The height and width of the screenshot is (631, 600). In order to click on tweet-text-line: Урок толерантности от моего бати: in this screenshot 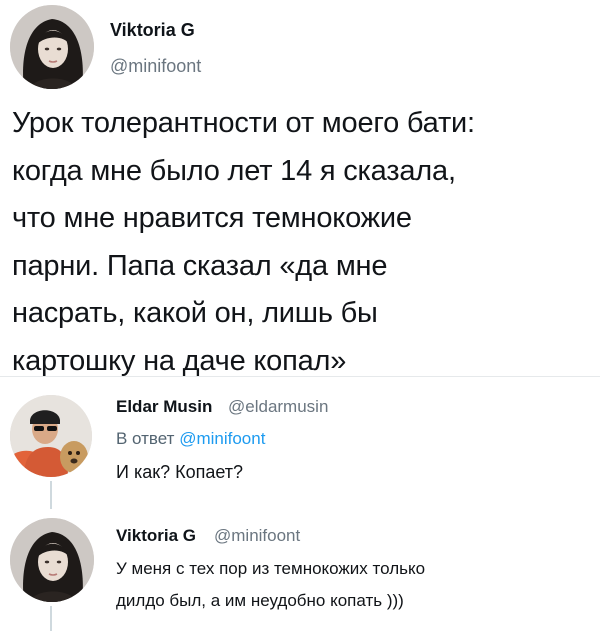, I will do `click(243, 123)`.